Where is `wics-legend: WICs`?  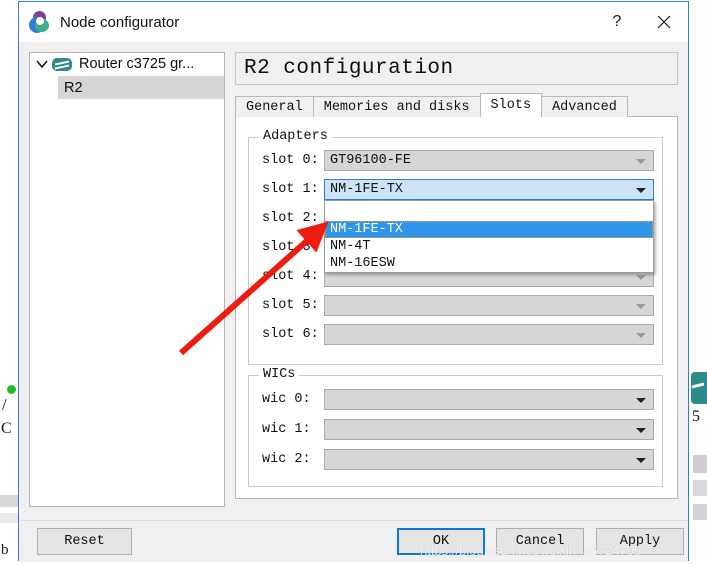
wics-legend: WICs is located at coordinates (279, 374).